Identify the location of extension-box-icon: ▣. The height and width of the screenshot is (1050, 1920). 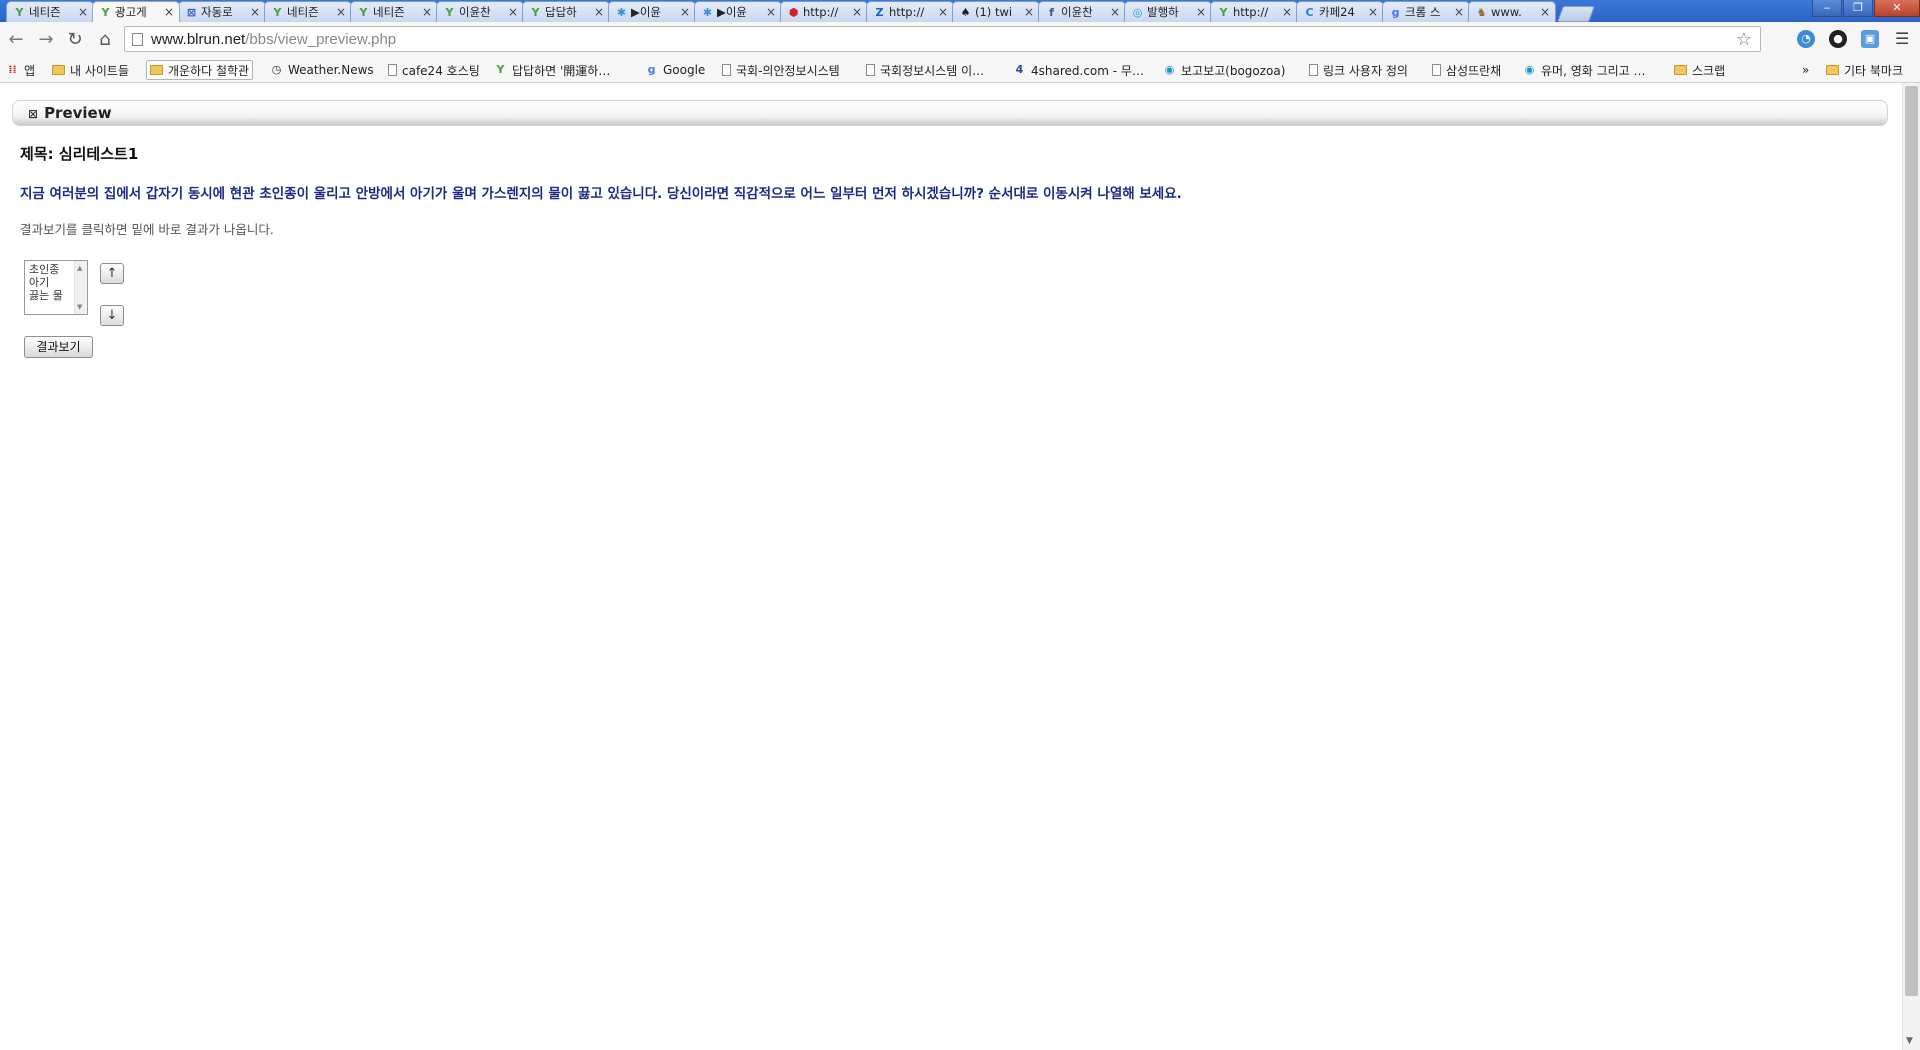
(1870, 39).